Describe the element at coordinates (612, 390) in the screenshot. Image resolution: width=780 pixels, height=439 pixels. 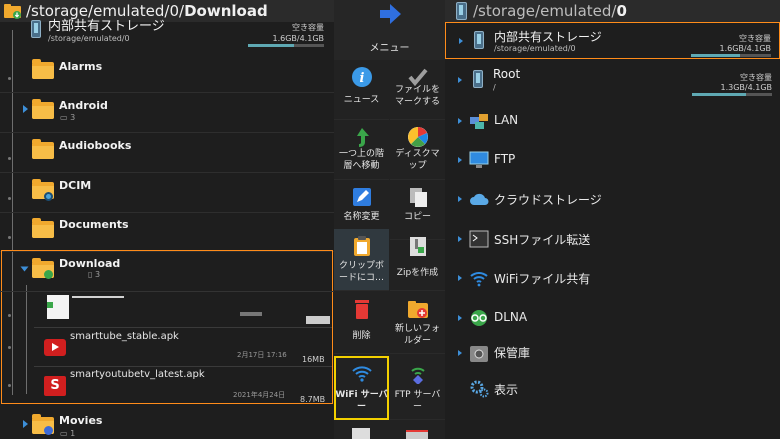
I see `nav-item-display: 表示` at that location.